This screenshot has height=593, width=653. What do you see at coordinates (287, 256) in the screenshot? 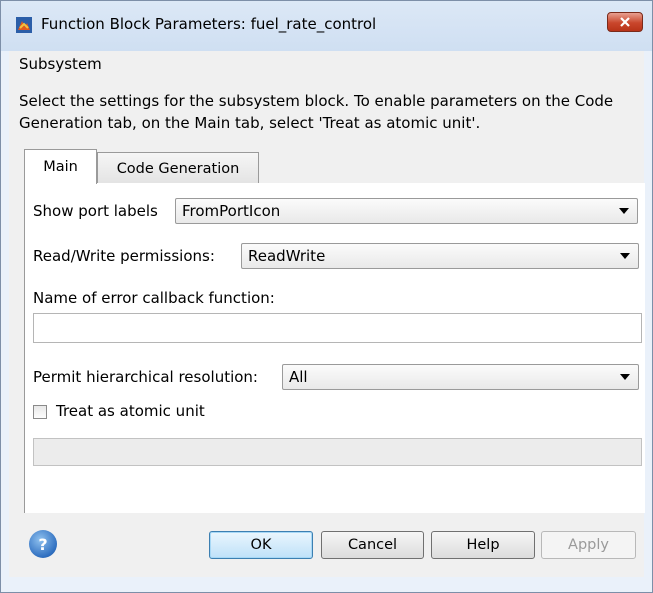
I see `read-write-permissions-value: ReadWrite` at bounding box center [287, 256].